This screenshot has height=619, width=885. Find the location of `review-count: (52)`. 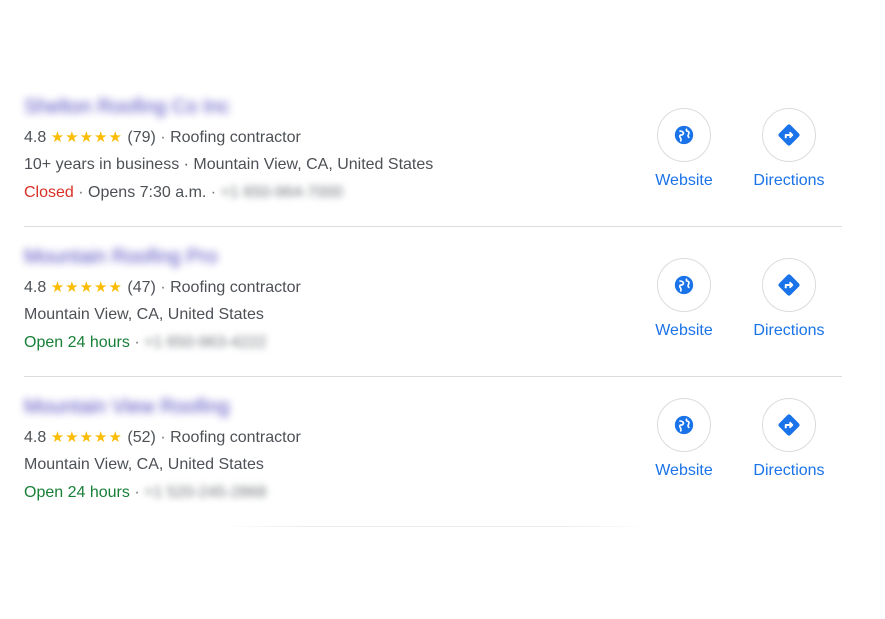

review-count: (52) is located at coordinates (141, 437).